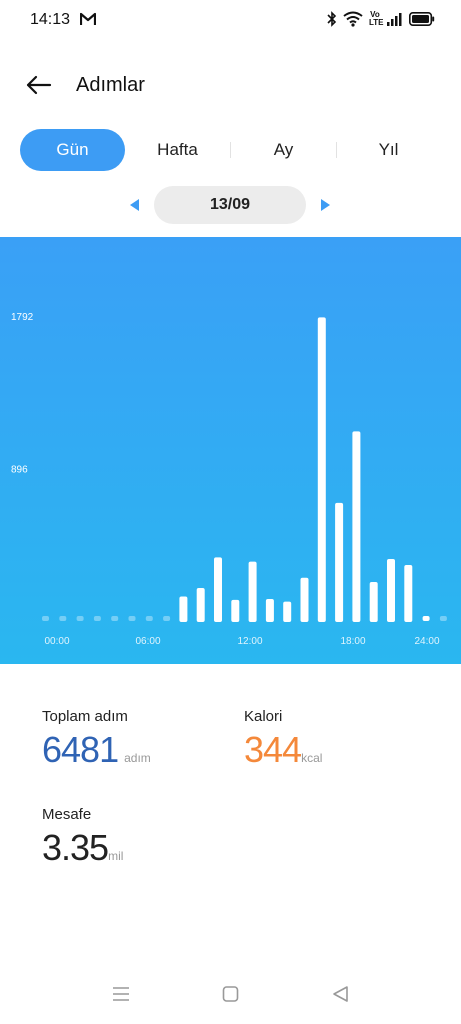 This screenshot has width=461, height=1024. I want to click on next-date-button, so click(326, 207).